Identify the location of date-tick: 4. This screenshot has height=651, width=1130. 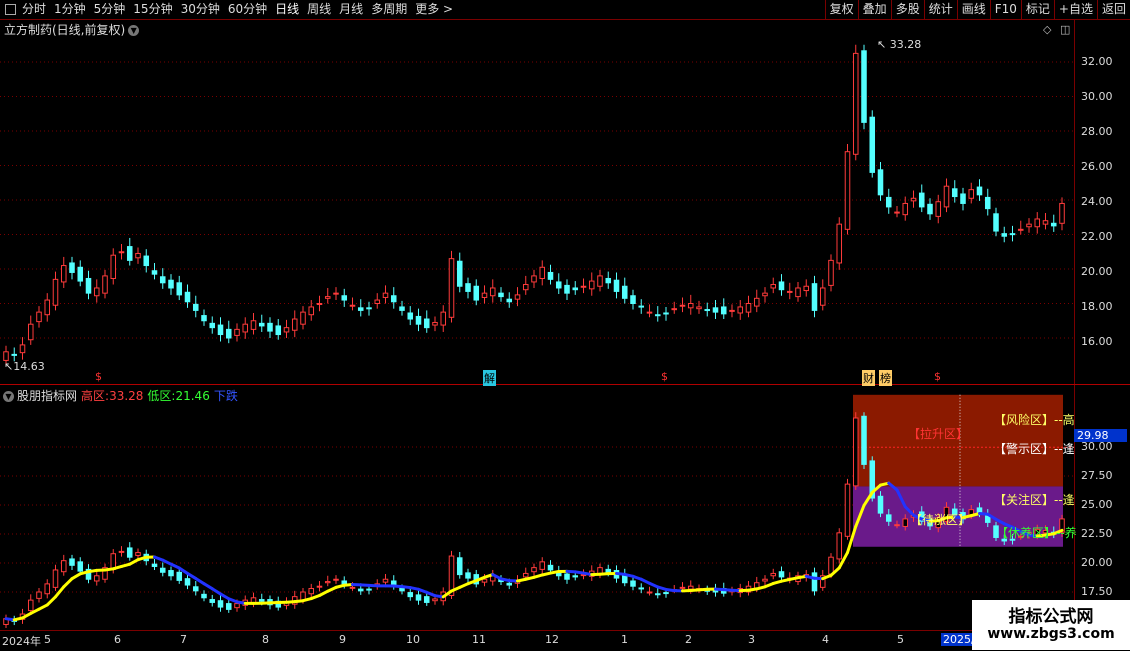
(825, 639).